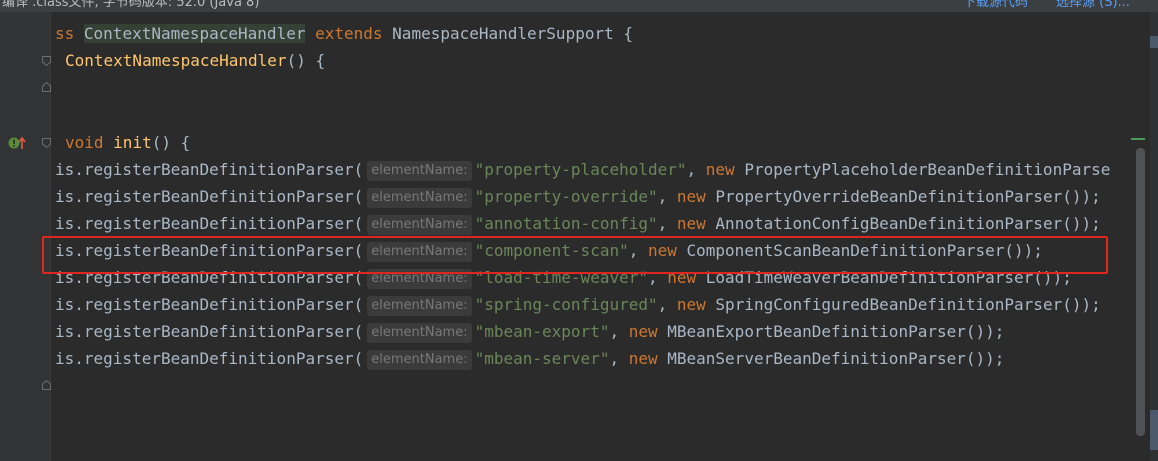  I want to click on code-line-constructor: ContextNamespaceHandler() {, so click(195, 60).